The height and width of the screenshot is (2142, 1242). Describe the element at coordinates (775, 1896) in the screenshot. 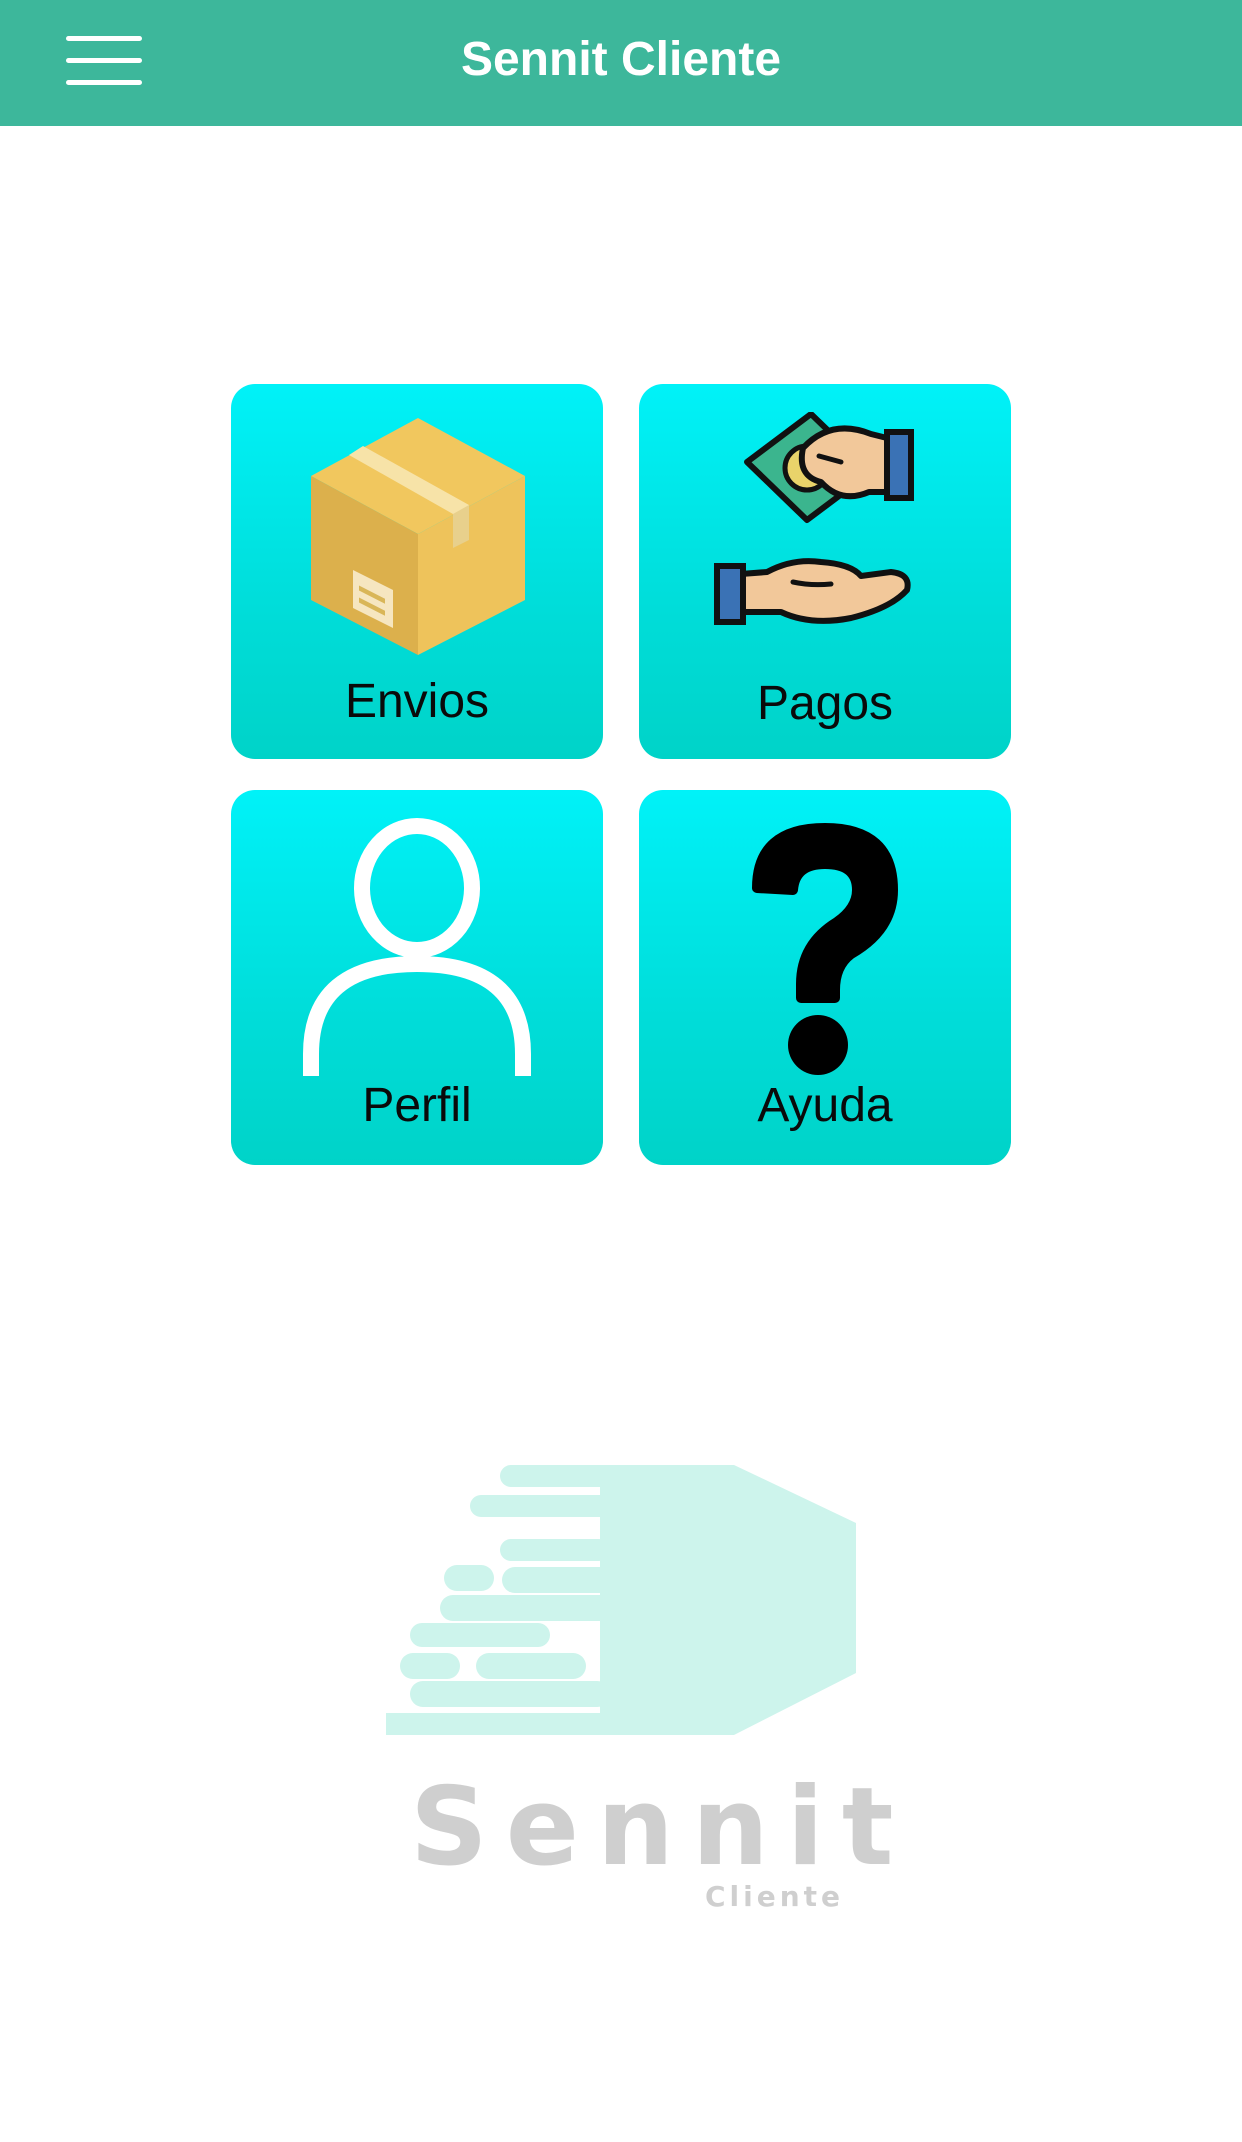

I see `logo-subtitle: Cliente` at that location.